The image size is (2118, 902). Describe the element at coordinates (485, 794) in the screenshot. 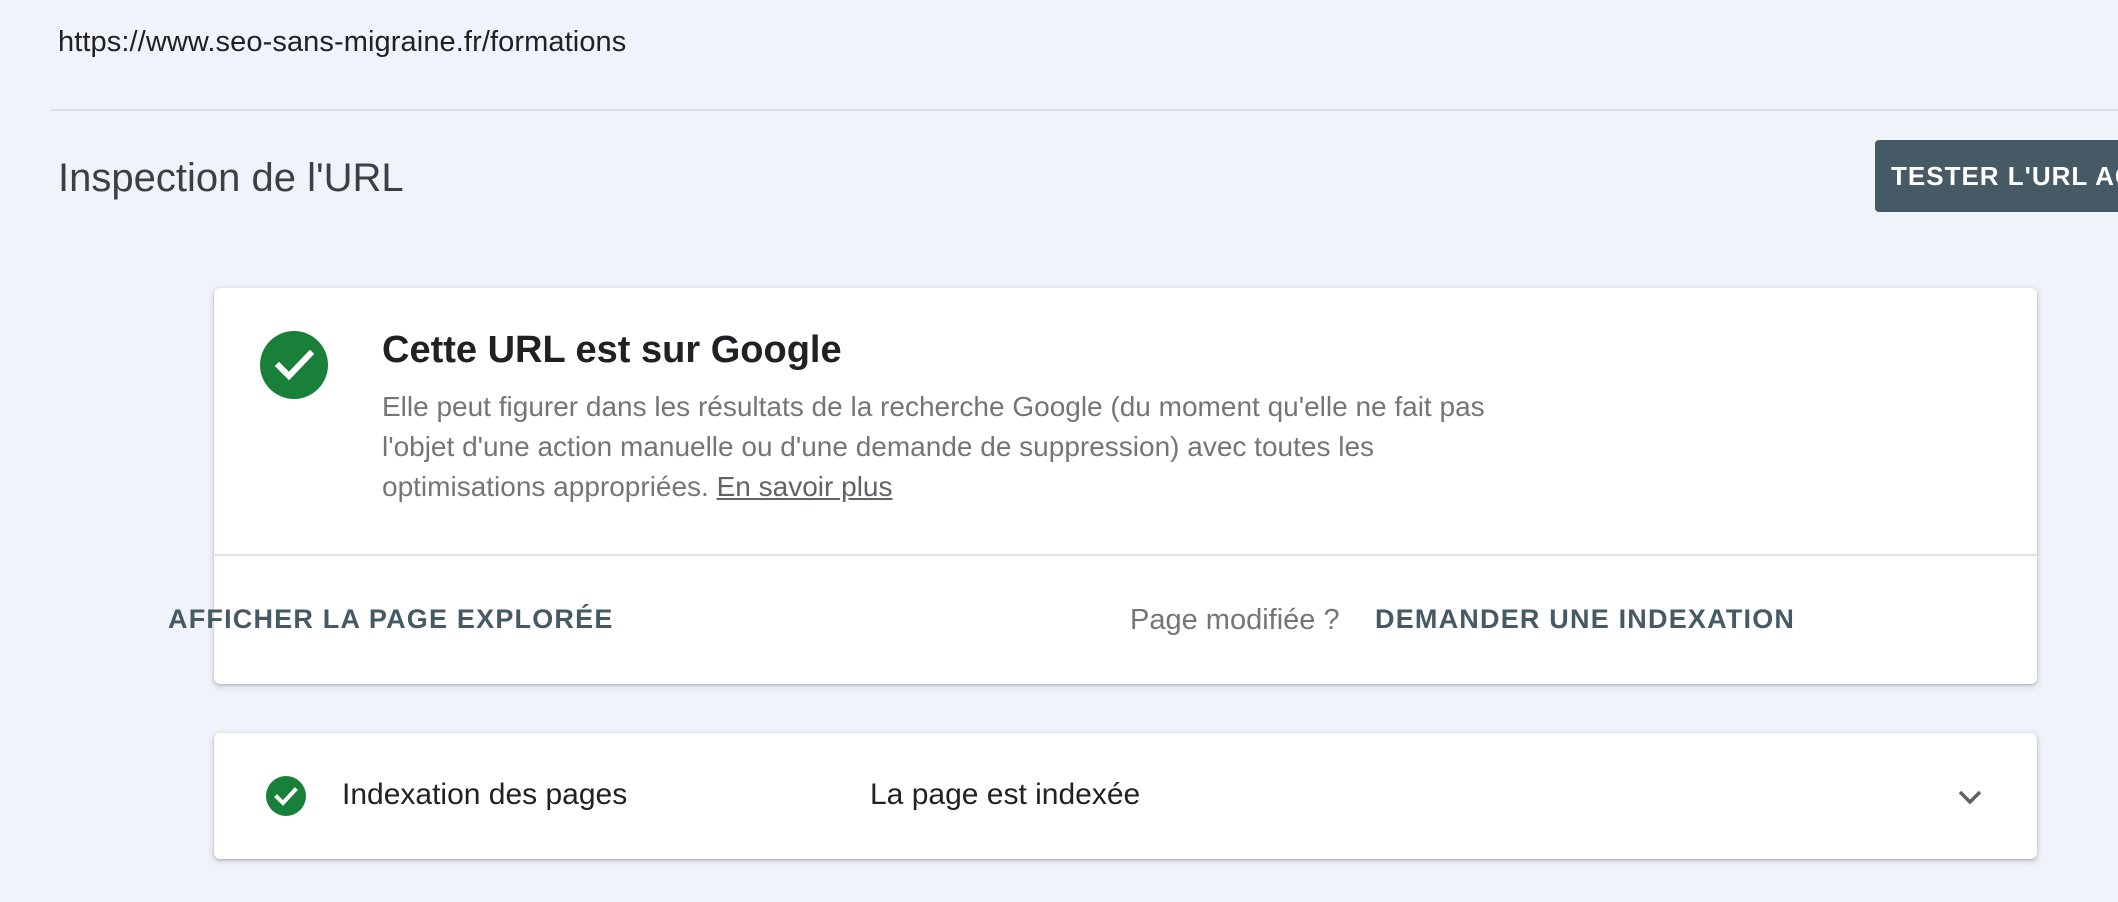

I see `page-indexing-label: Indexation des pages` at that location.